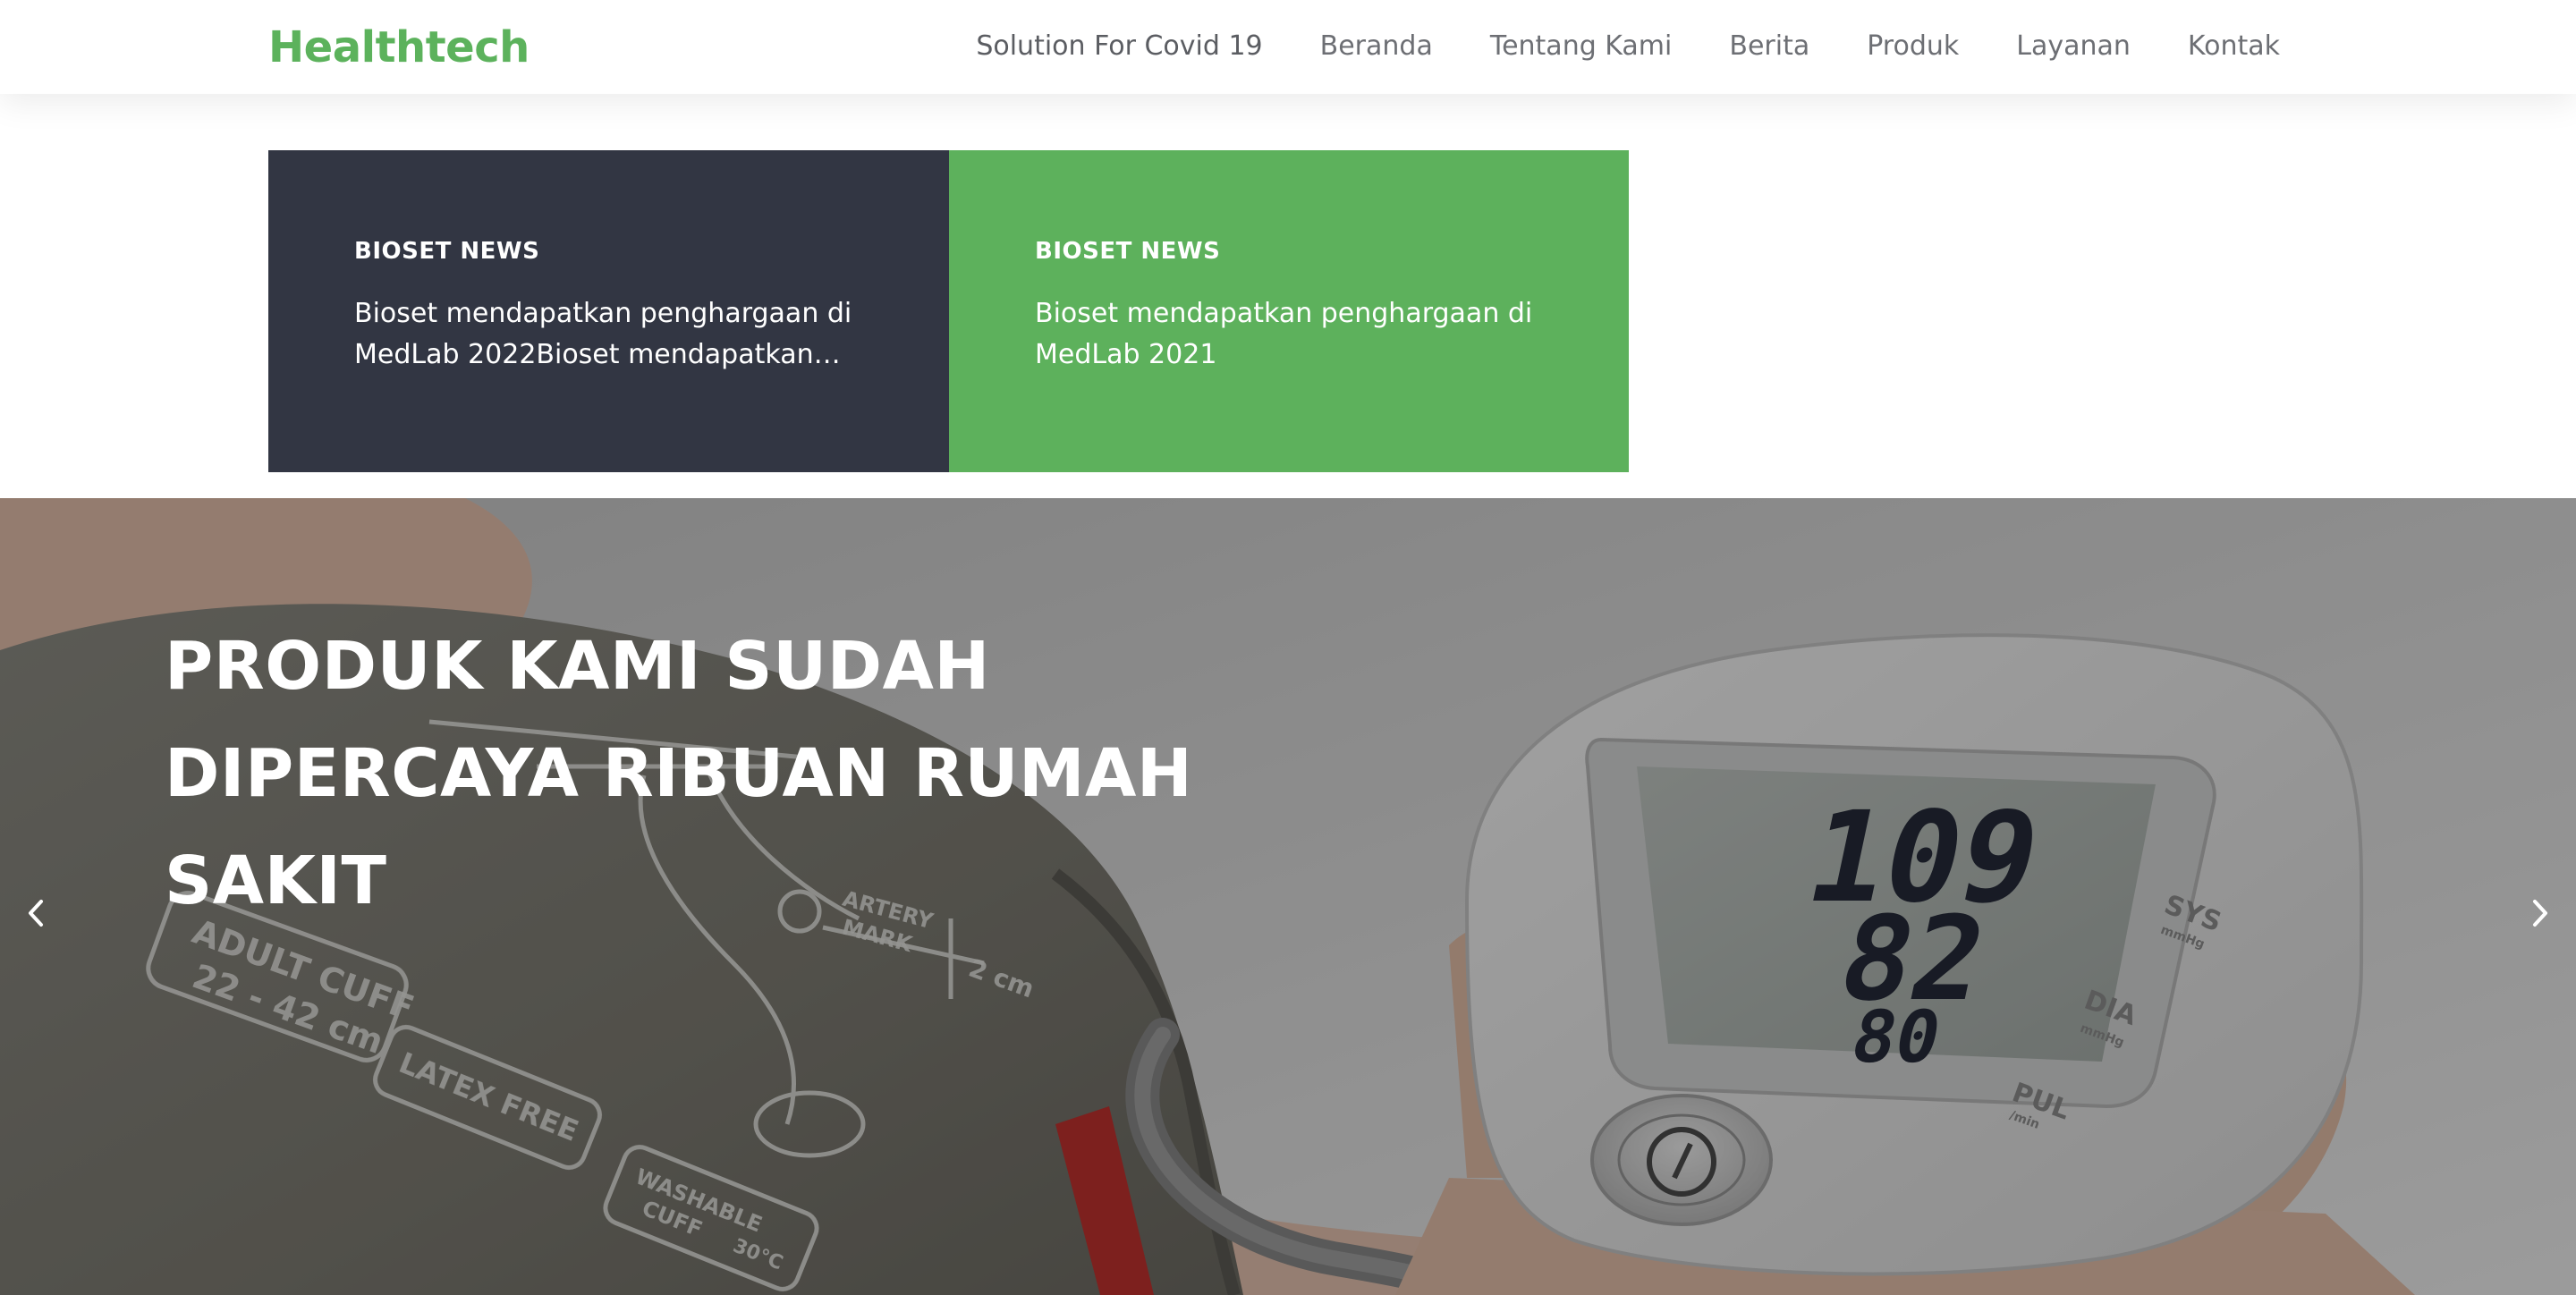  Describe the element at coordinates (2234, 46) in the screenshot. I see `nav-item-kontak: Kontak` at that location.